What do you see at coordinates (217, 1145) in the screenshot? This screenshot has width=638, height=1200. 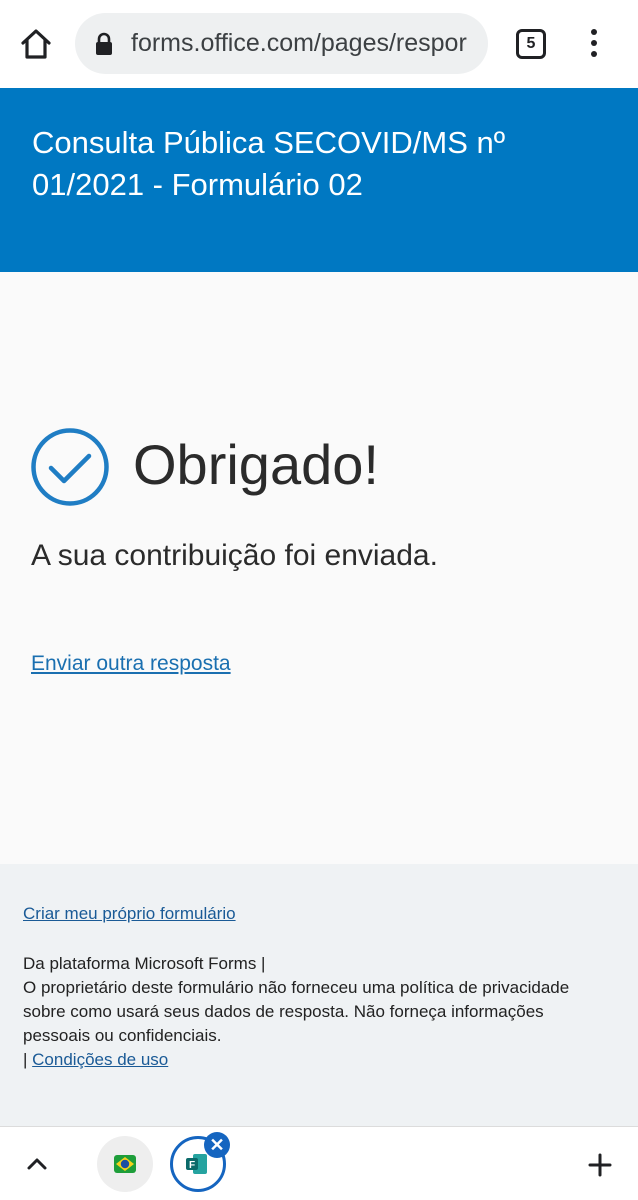 I see `close-icon: ✕` at bounding box center [217, 1145].